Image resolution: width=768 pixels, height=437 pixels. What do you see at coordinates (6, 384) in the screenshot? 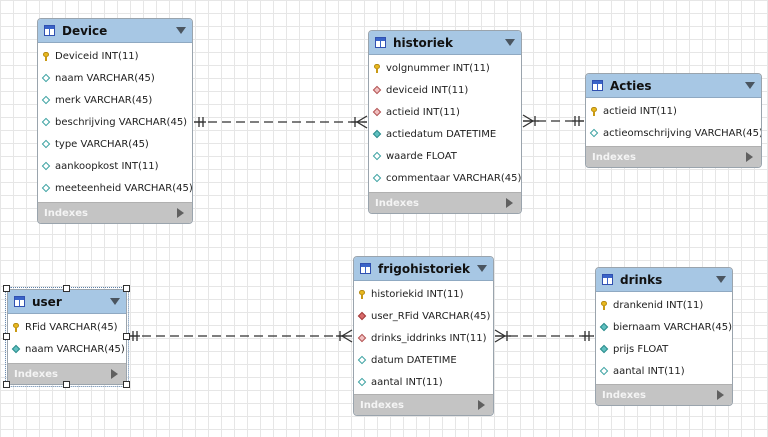
I see `resize-handle-bottom-left` at bounding box center [6, 384].